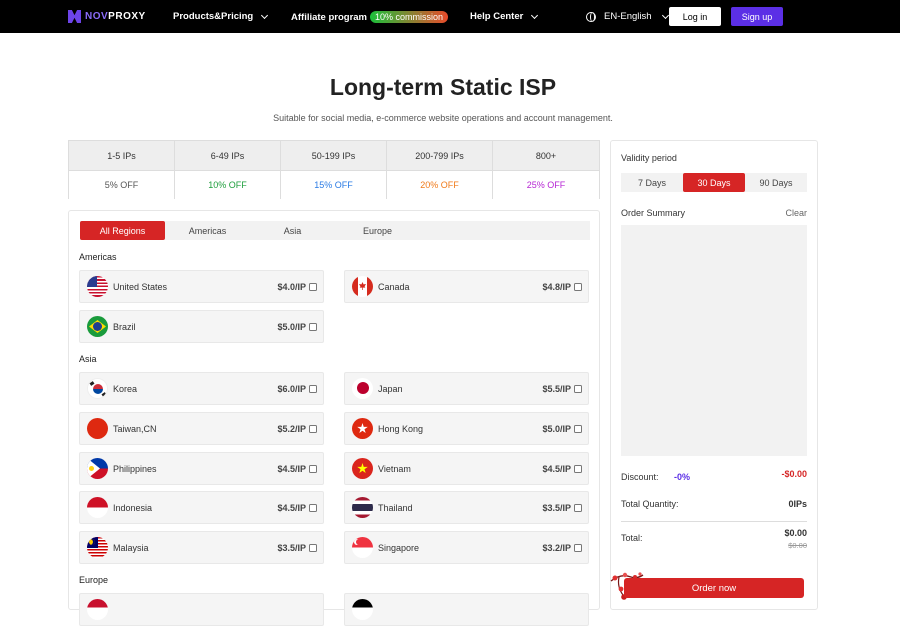 This screenshot has height=626, width=900. I want to click on tw-flag-icon, so click(97, 428).